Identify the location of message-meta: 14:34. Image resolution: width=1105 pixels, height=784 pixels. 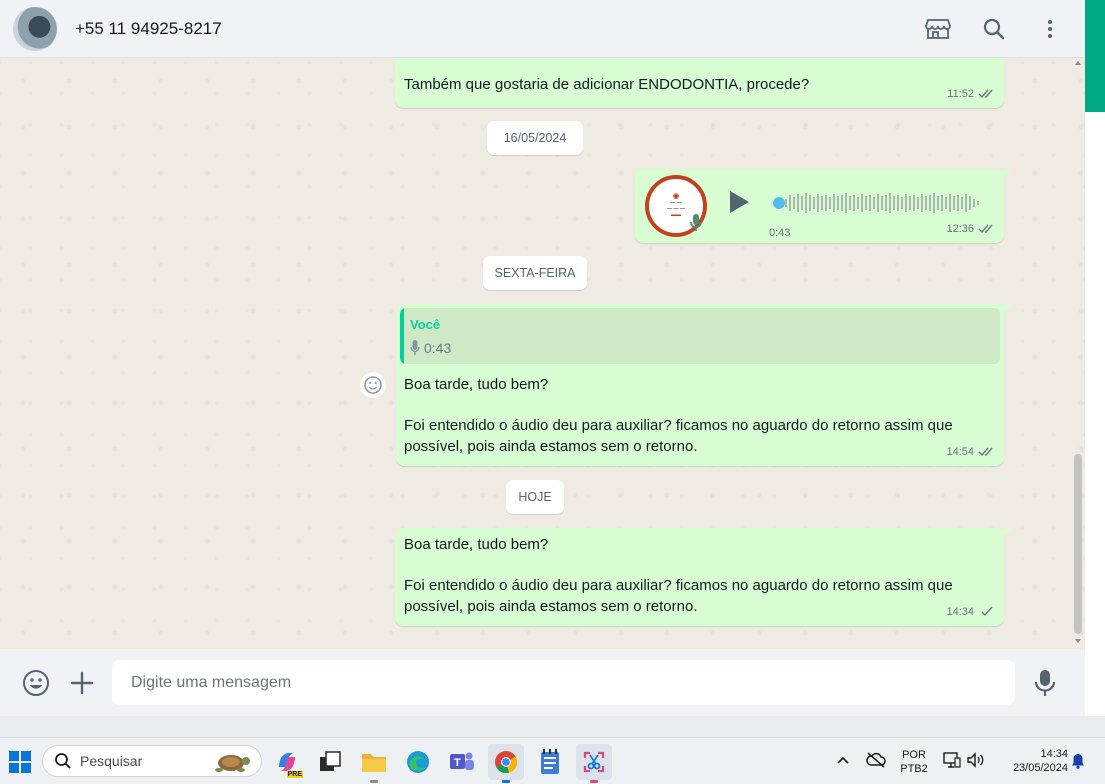
(971, 612).